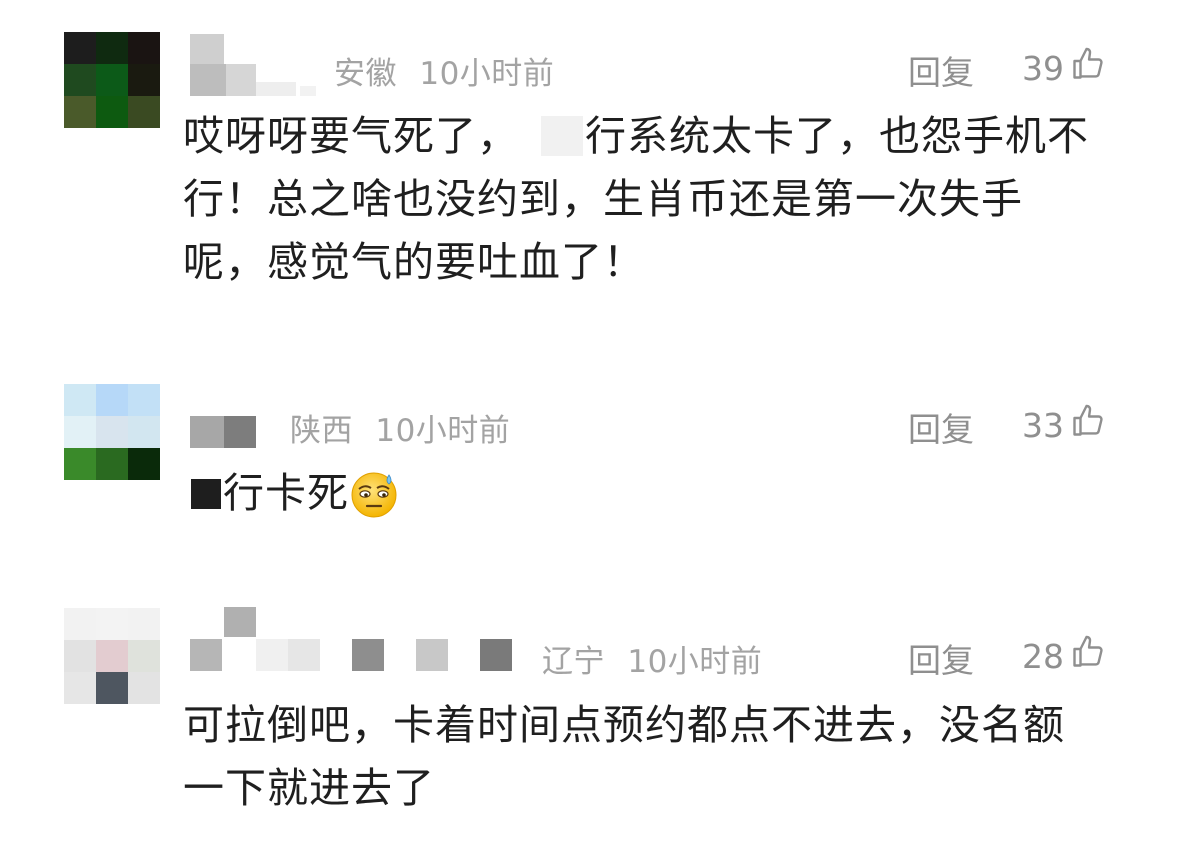 This screenshot has width=1179, height=859. What do you see at coordinates (624, 756) in the screenshot?
I see `comment-text: 可拉倒吧，卡着时间点预约都点不进去，没名额一下就进去了` at bounding box center [624, 756].